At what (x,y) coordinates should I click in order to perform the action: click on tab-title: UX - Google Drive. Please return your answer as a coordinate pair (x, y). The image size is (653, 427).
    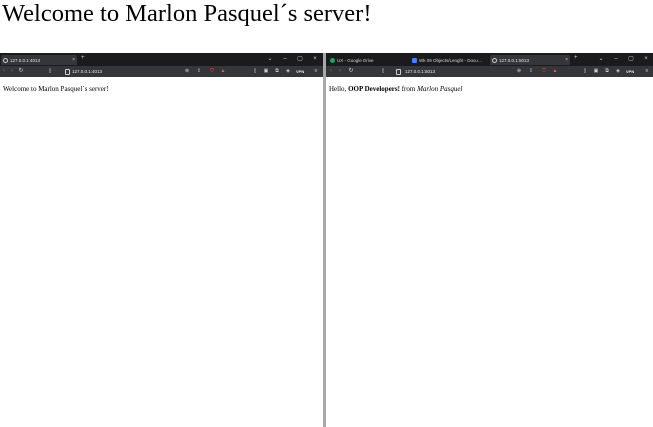
    Looking at the image, I should click on (355, 60).